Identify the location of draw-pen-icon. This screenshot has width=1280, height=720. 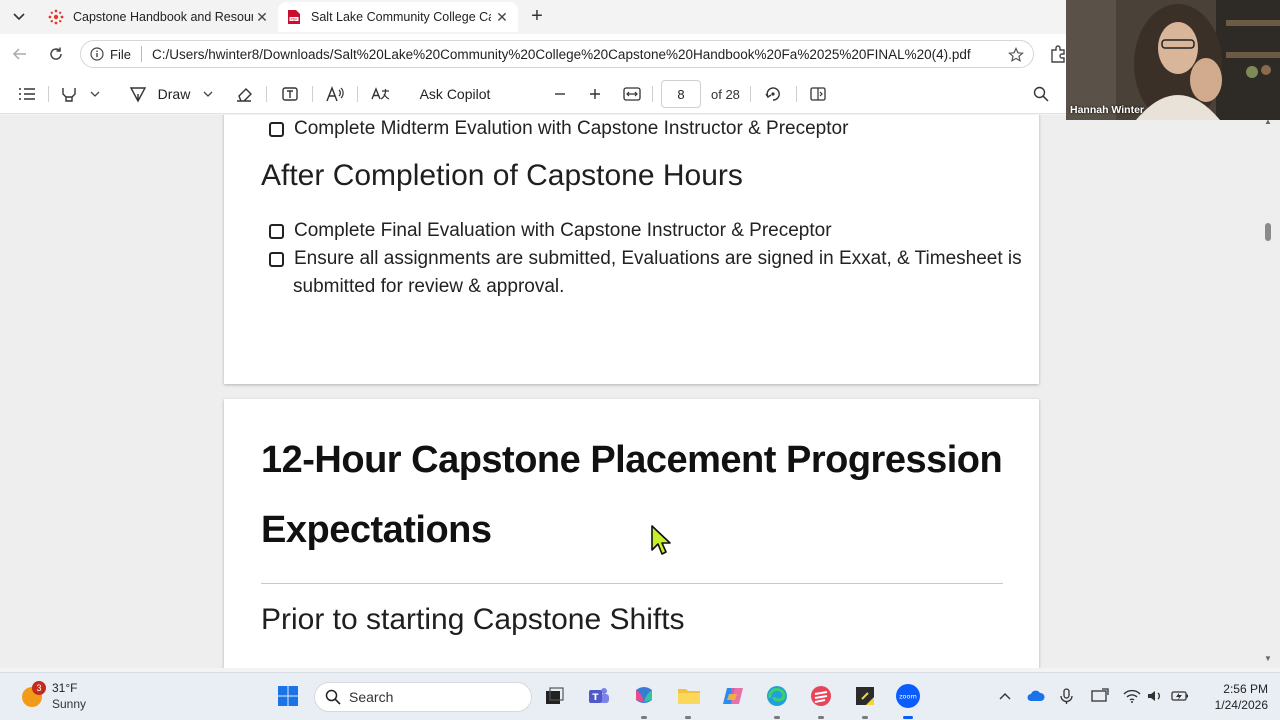
(138, 94).